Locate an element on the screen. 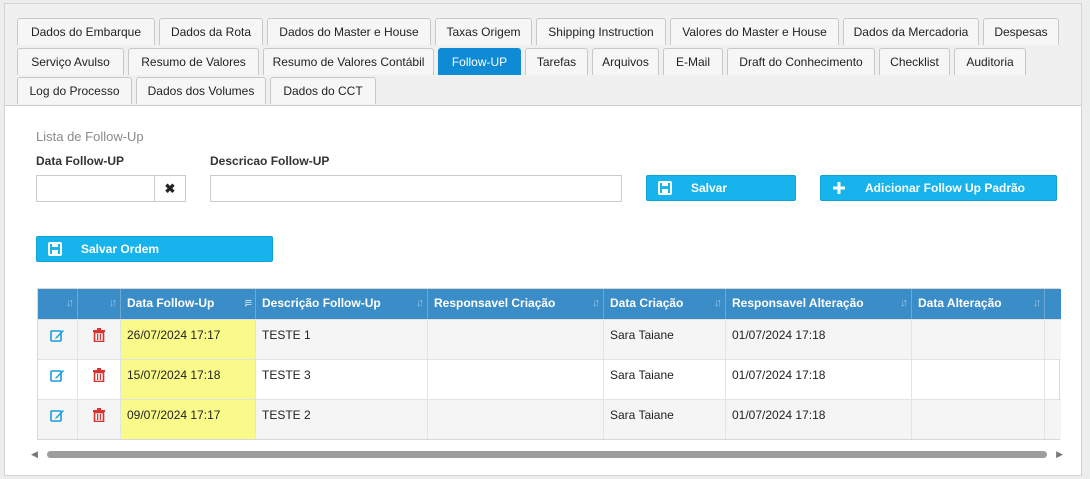 This screenshot has height=479, width=1090. follow-up-date: 15/07/2024 17:18 is located at coordinates (188, 379).